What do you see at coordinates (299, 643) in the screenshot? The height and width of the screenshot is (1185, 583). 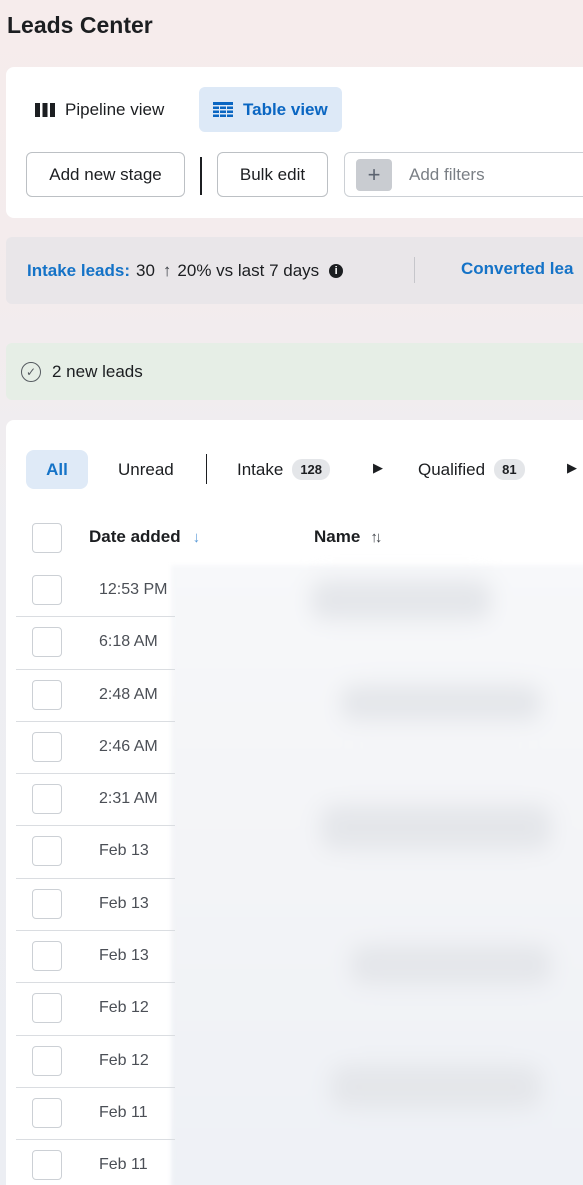 I see `table-row: 6:18 AM` at bounding box center [299, 643].